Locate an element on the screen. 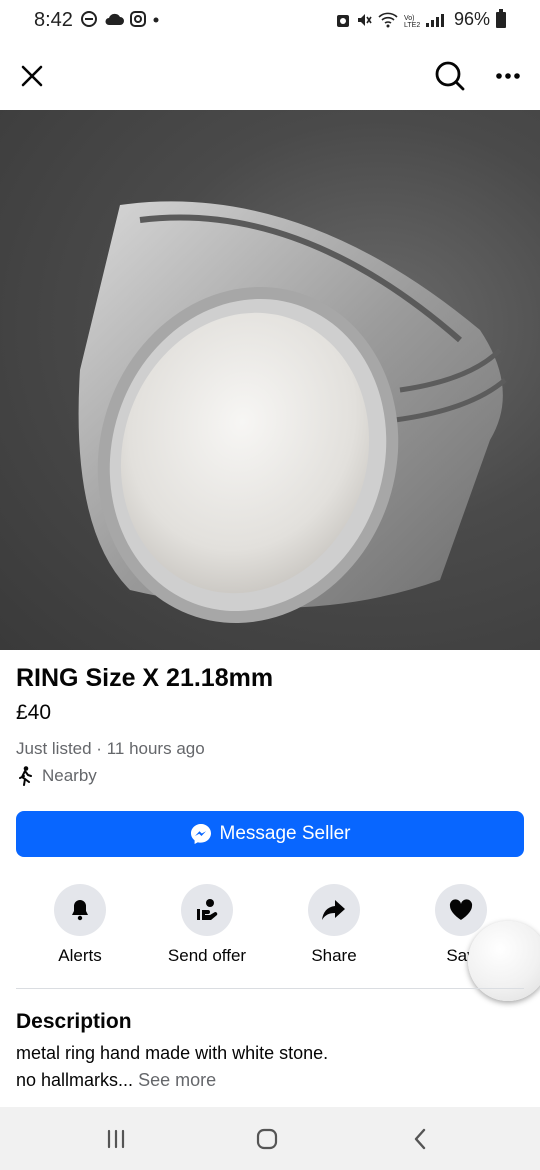 The image size is (540, 1170). wifi-icon is located at coordinates (388, 19).